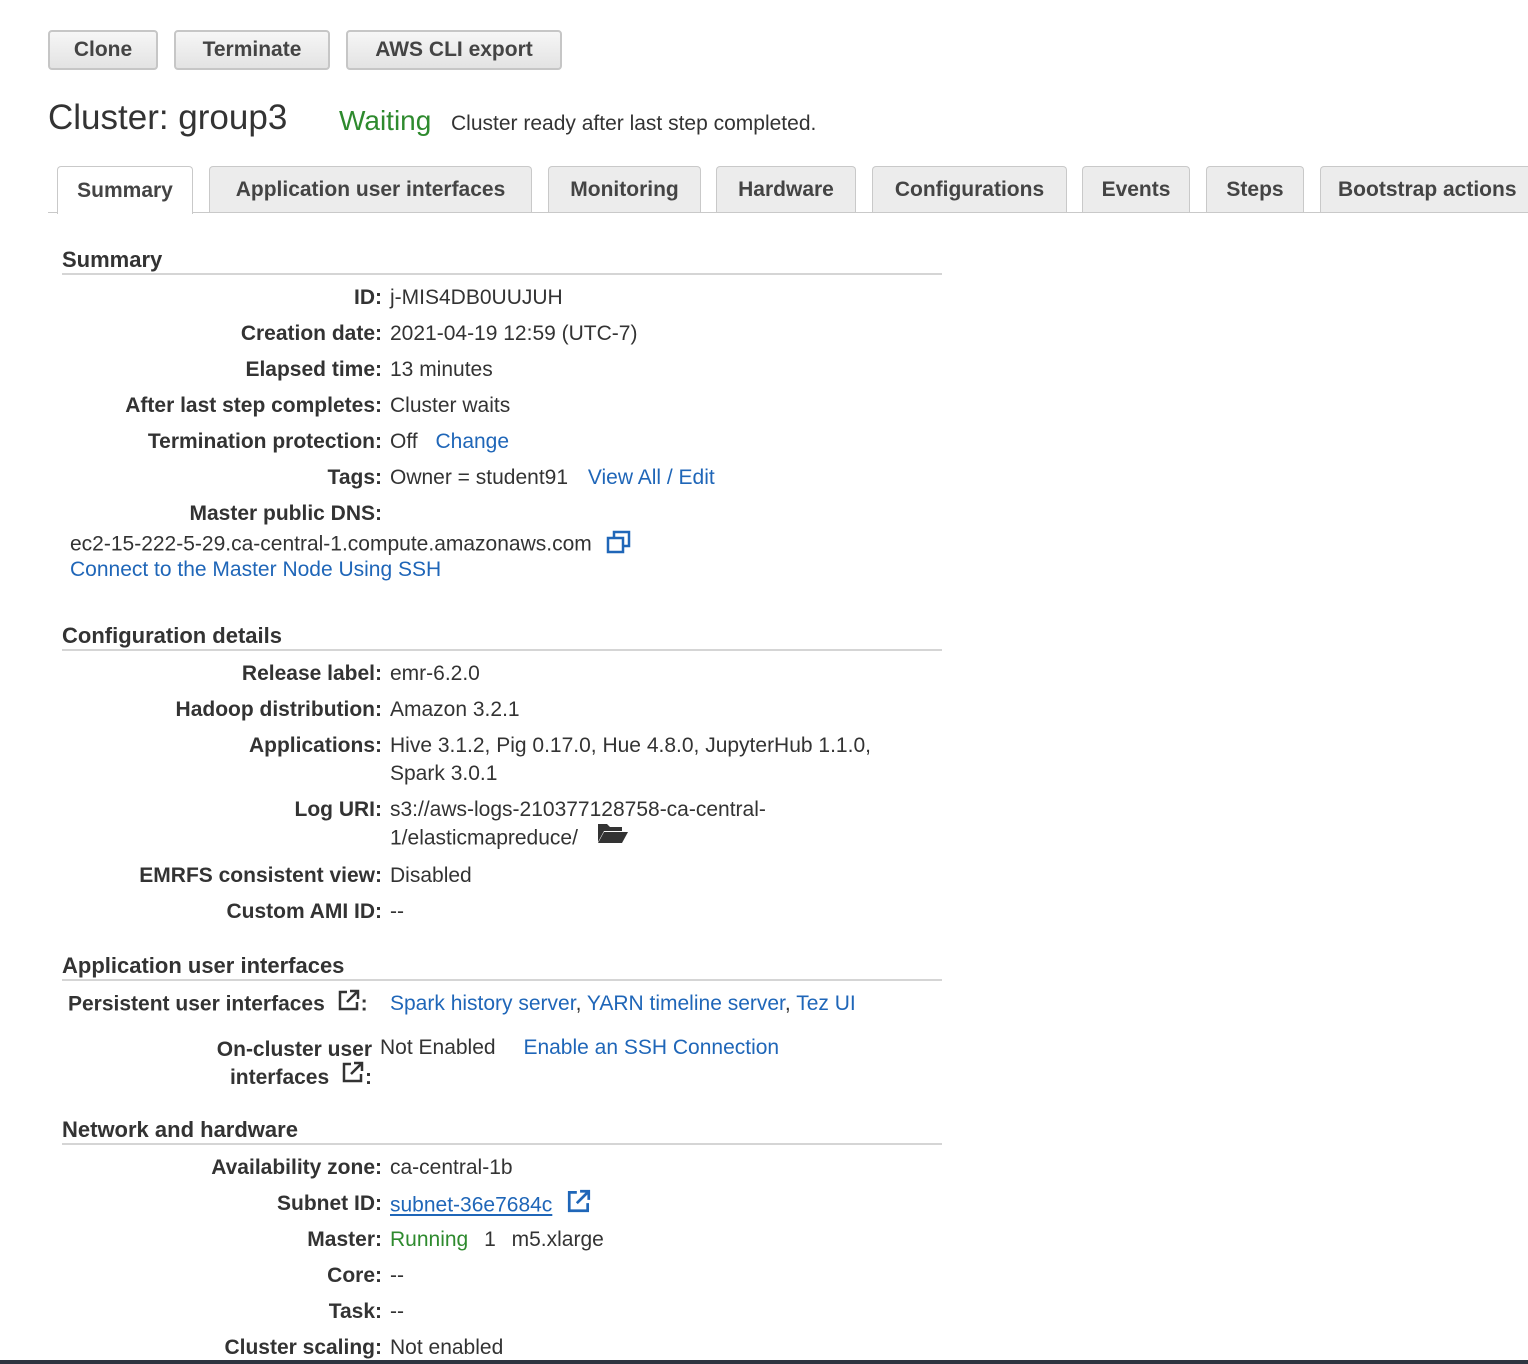 The height and width of the screenshot is (1364, 1528). What do you see at coordinates (969, 189) in the screenshot?
I see `tab-configurations: Configurations` at bounding box center [969, 189].